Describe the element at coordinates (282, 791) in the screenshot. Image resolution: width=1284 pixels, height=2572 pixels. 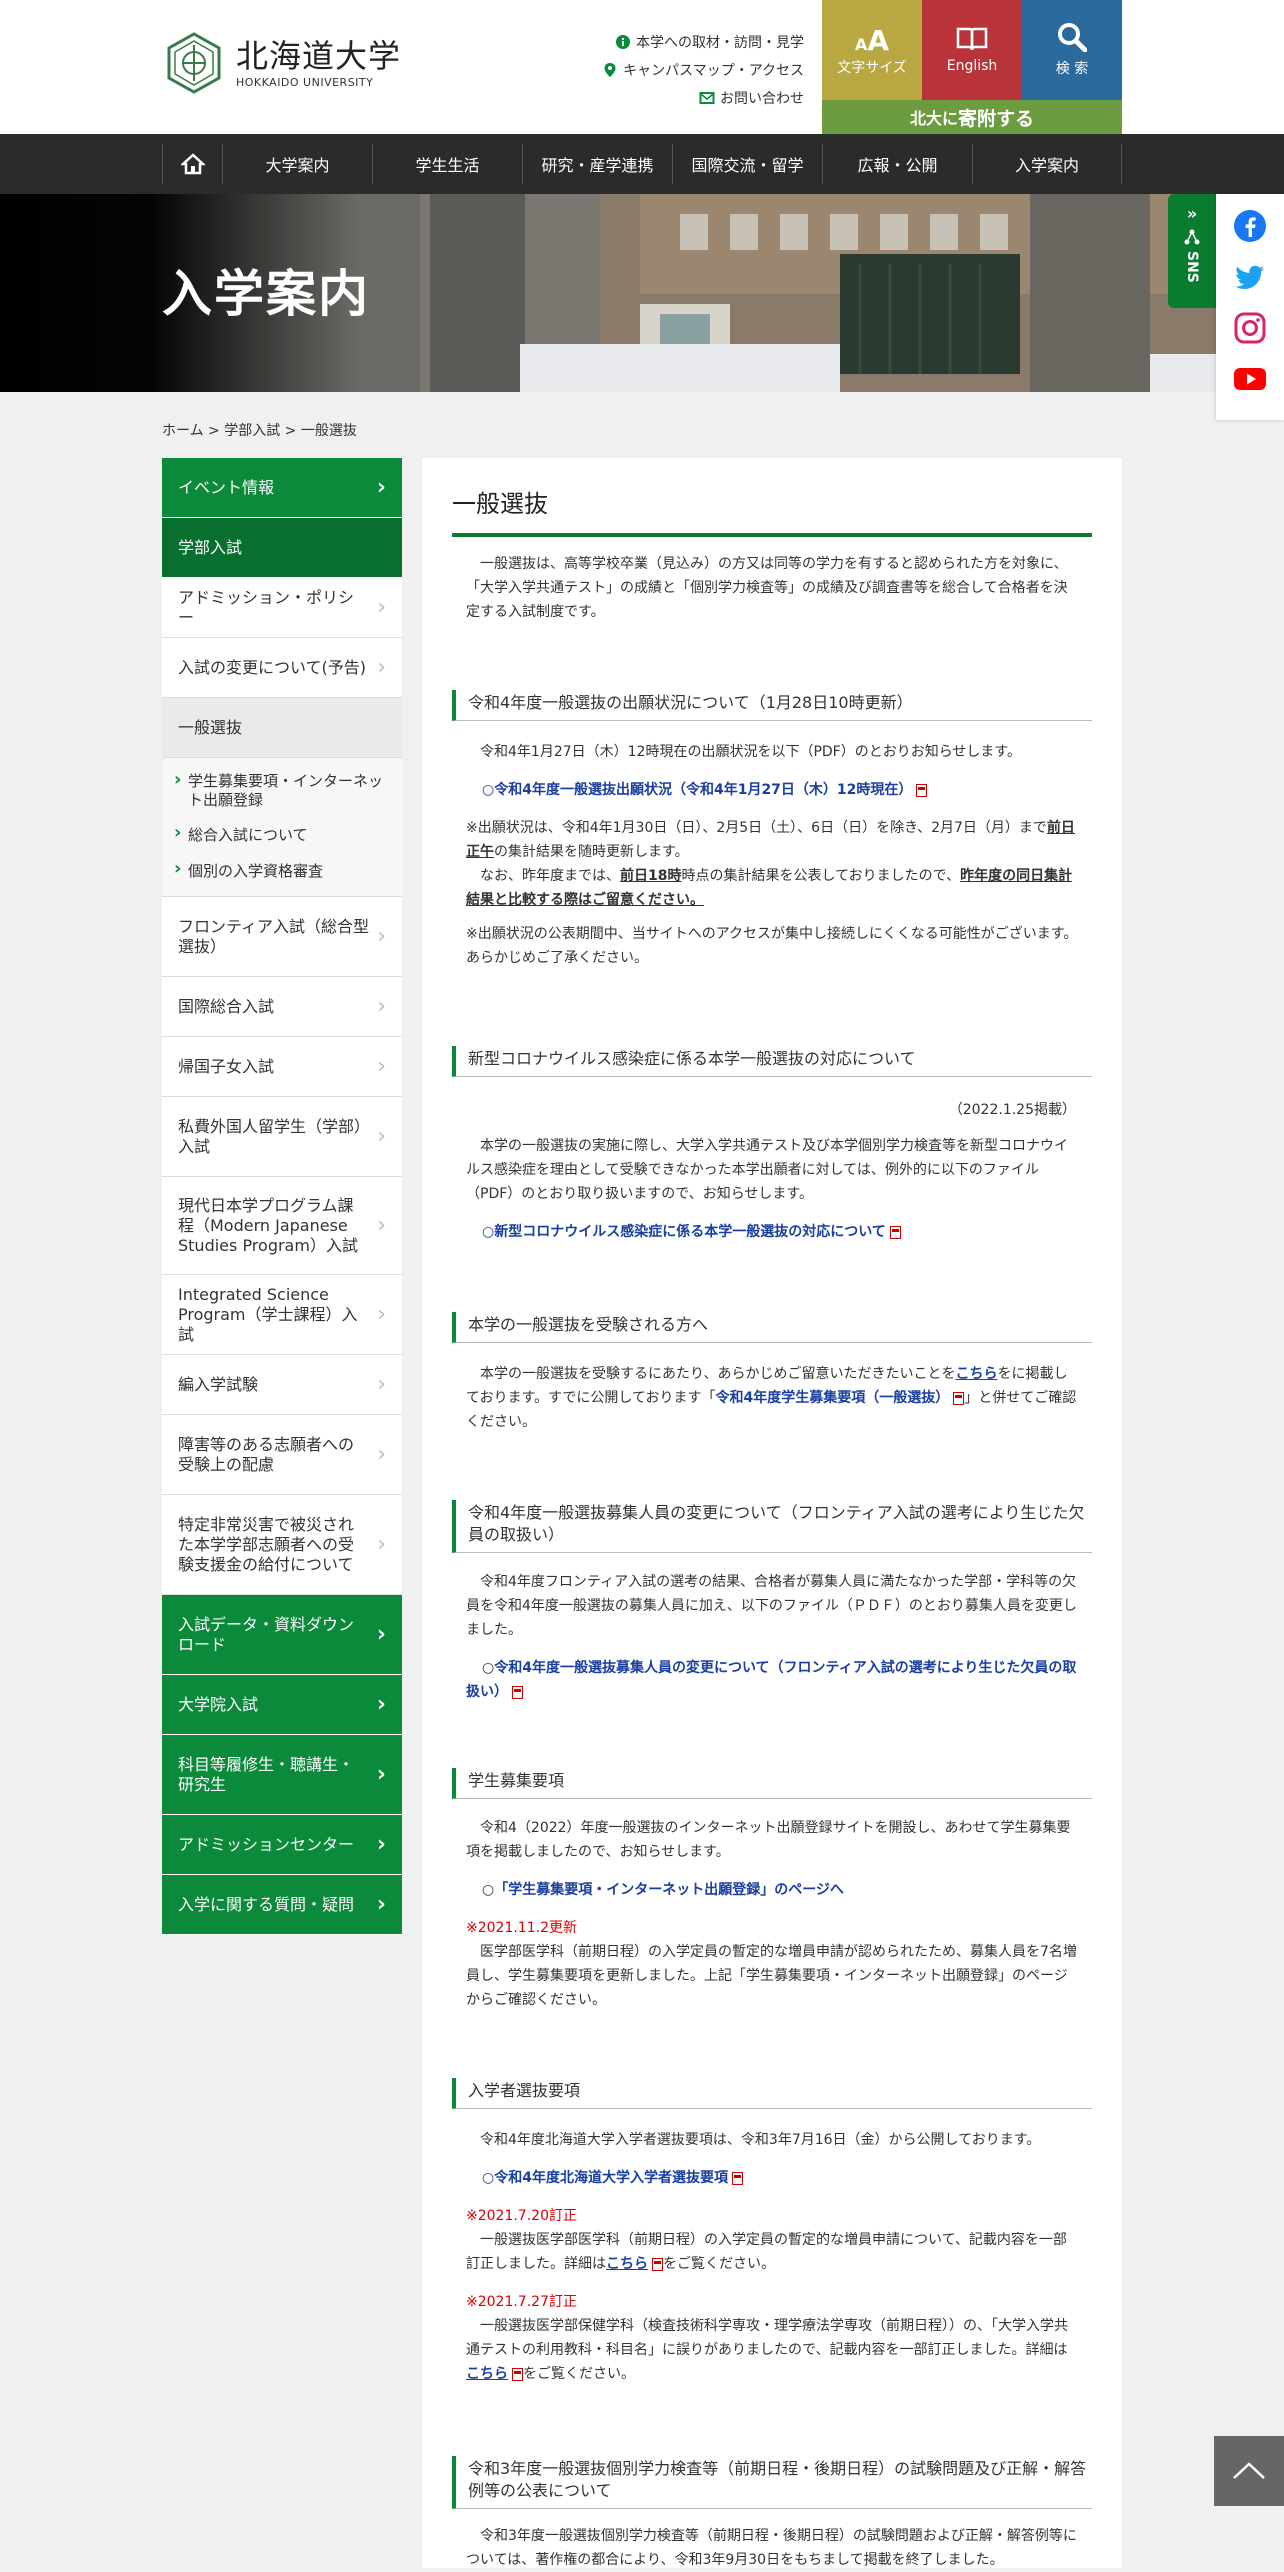
I see `sidebar-subitem-application-guide: 学生募集要項・インターネット出願登録` at that location.